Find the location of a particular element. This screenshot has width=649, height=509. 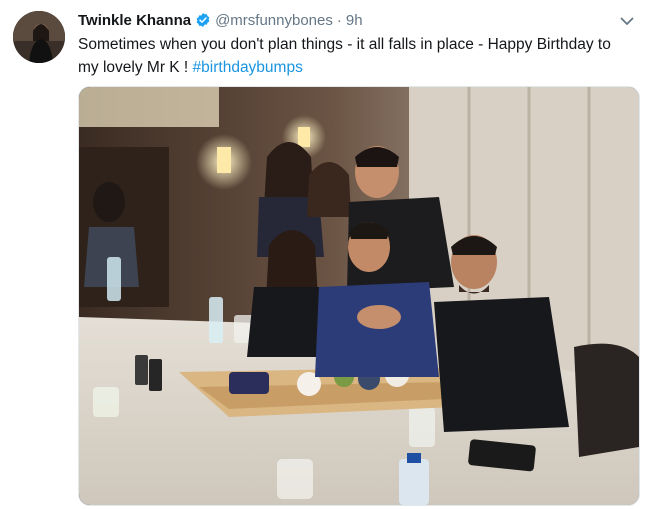

author-name: Twinkle Khanna is located at coordinates (134, 20).